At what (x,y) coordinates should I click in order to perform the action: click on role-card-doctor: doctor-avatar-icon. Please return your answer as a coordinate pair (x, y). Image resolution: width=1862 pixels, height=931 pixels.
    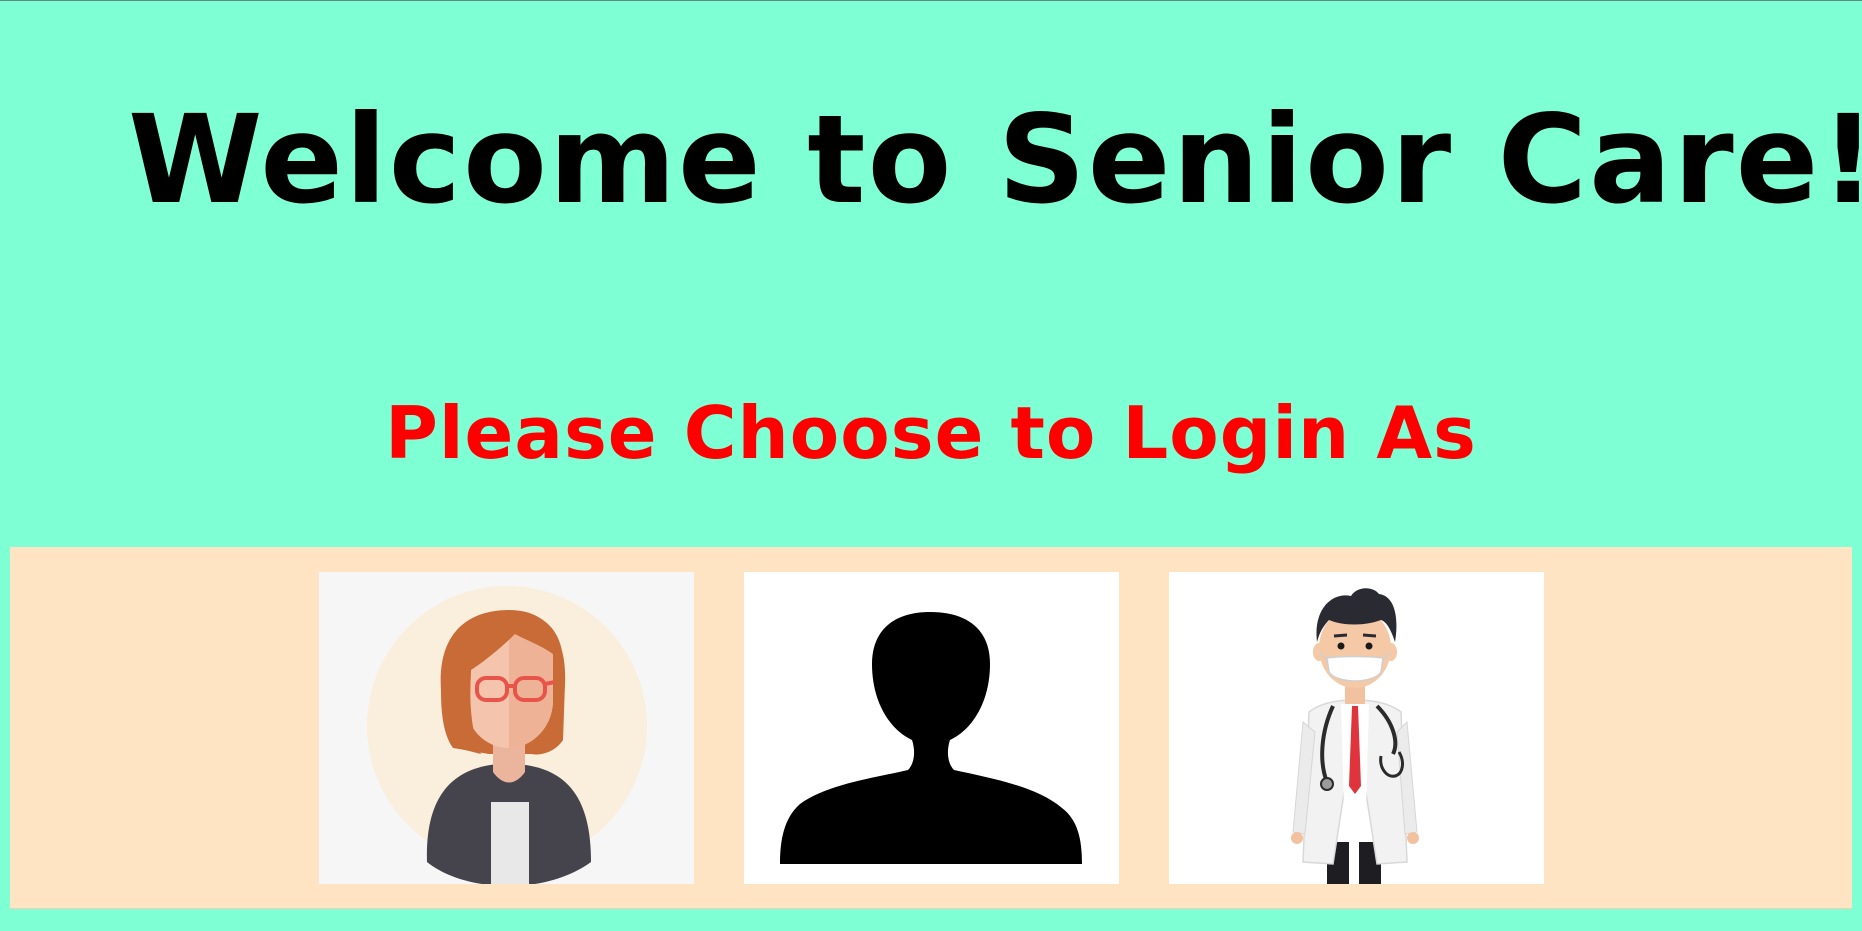
    Looking at the image, I should click on (1356, 728).